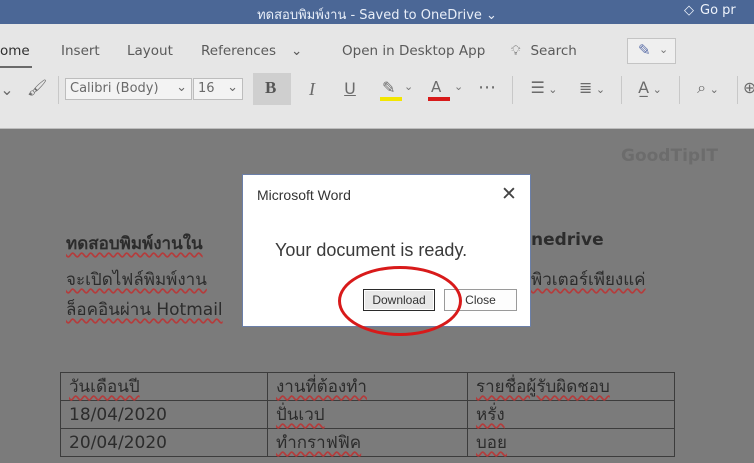 The width and height of the screenshot is (754, 463). What do you see at coordinates (37, 87) in the screenshot?
I see `format-painter-icon: 🖌︎` at bounding box center [37, 87].